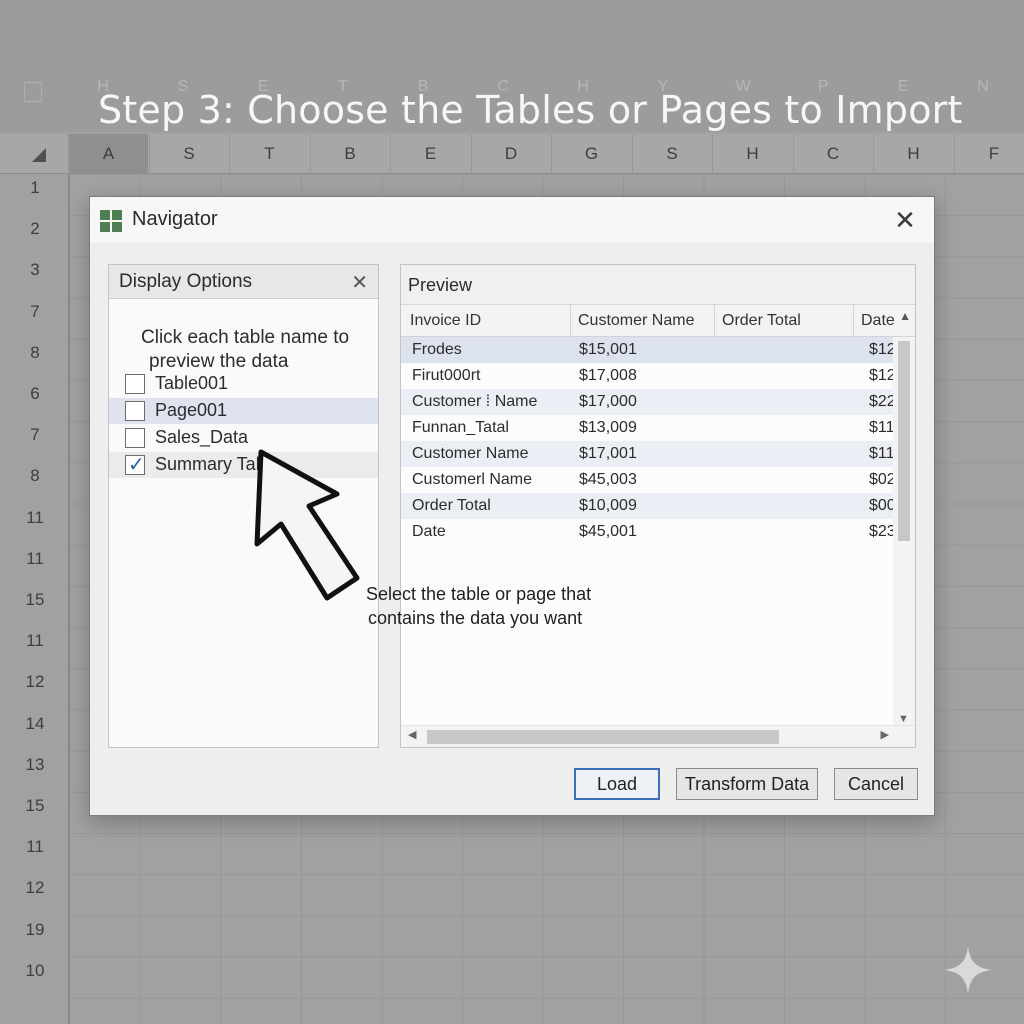 The image size is (1024, 1024). I want to click on display-options-title: Display Options, so click(186, 281).